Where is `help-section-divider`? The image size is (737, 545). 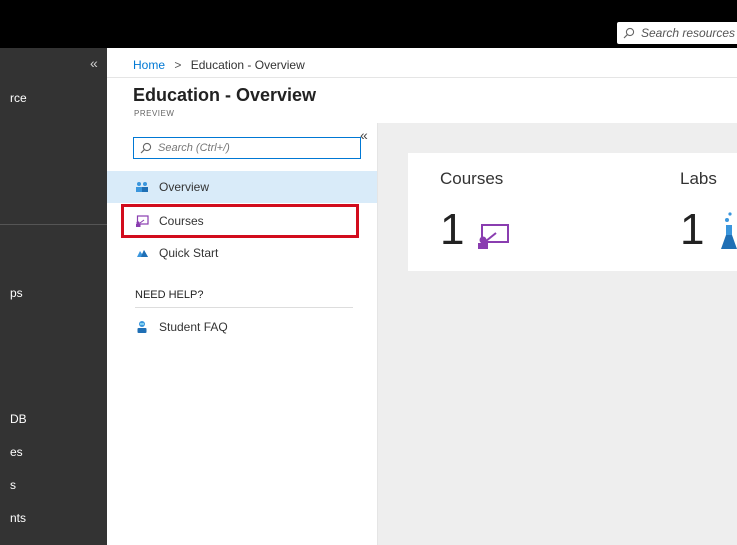
help-section-divider is located at coordinates (244, 307).